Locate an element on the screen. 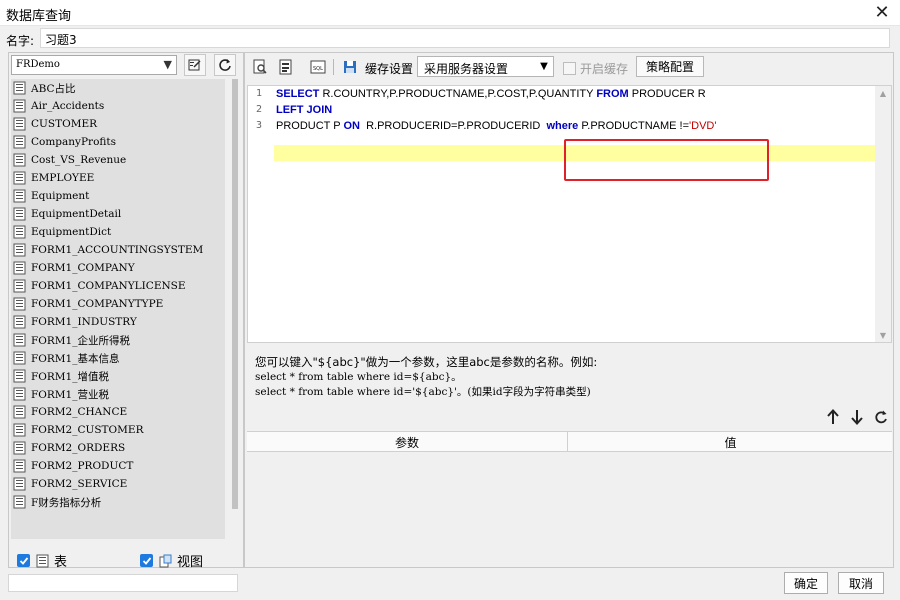 Image resolution: width=900 pixels, height=600 pixels. table-list-item: CompanyProfits is located at coordinates (118, 142).